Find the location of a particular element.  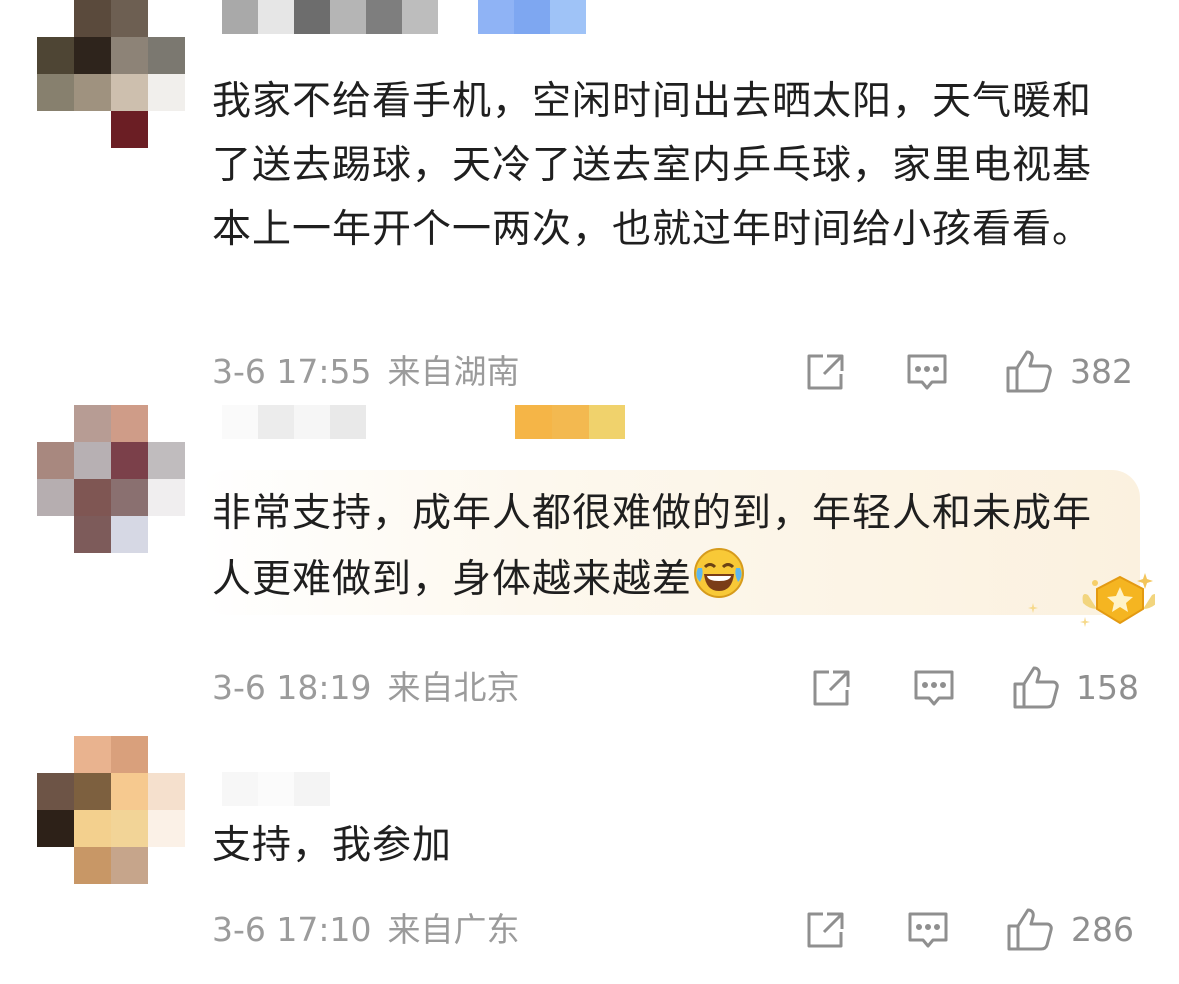

like-count: 382 is located at coordinates (1101, 371).